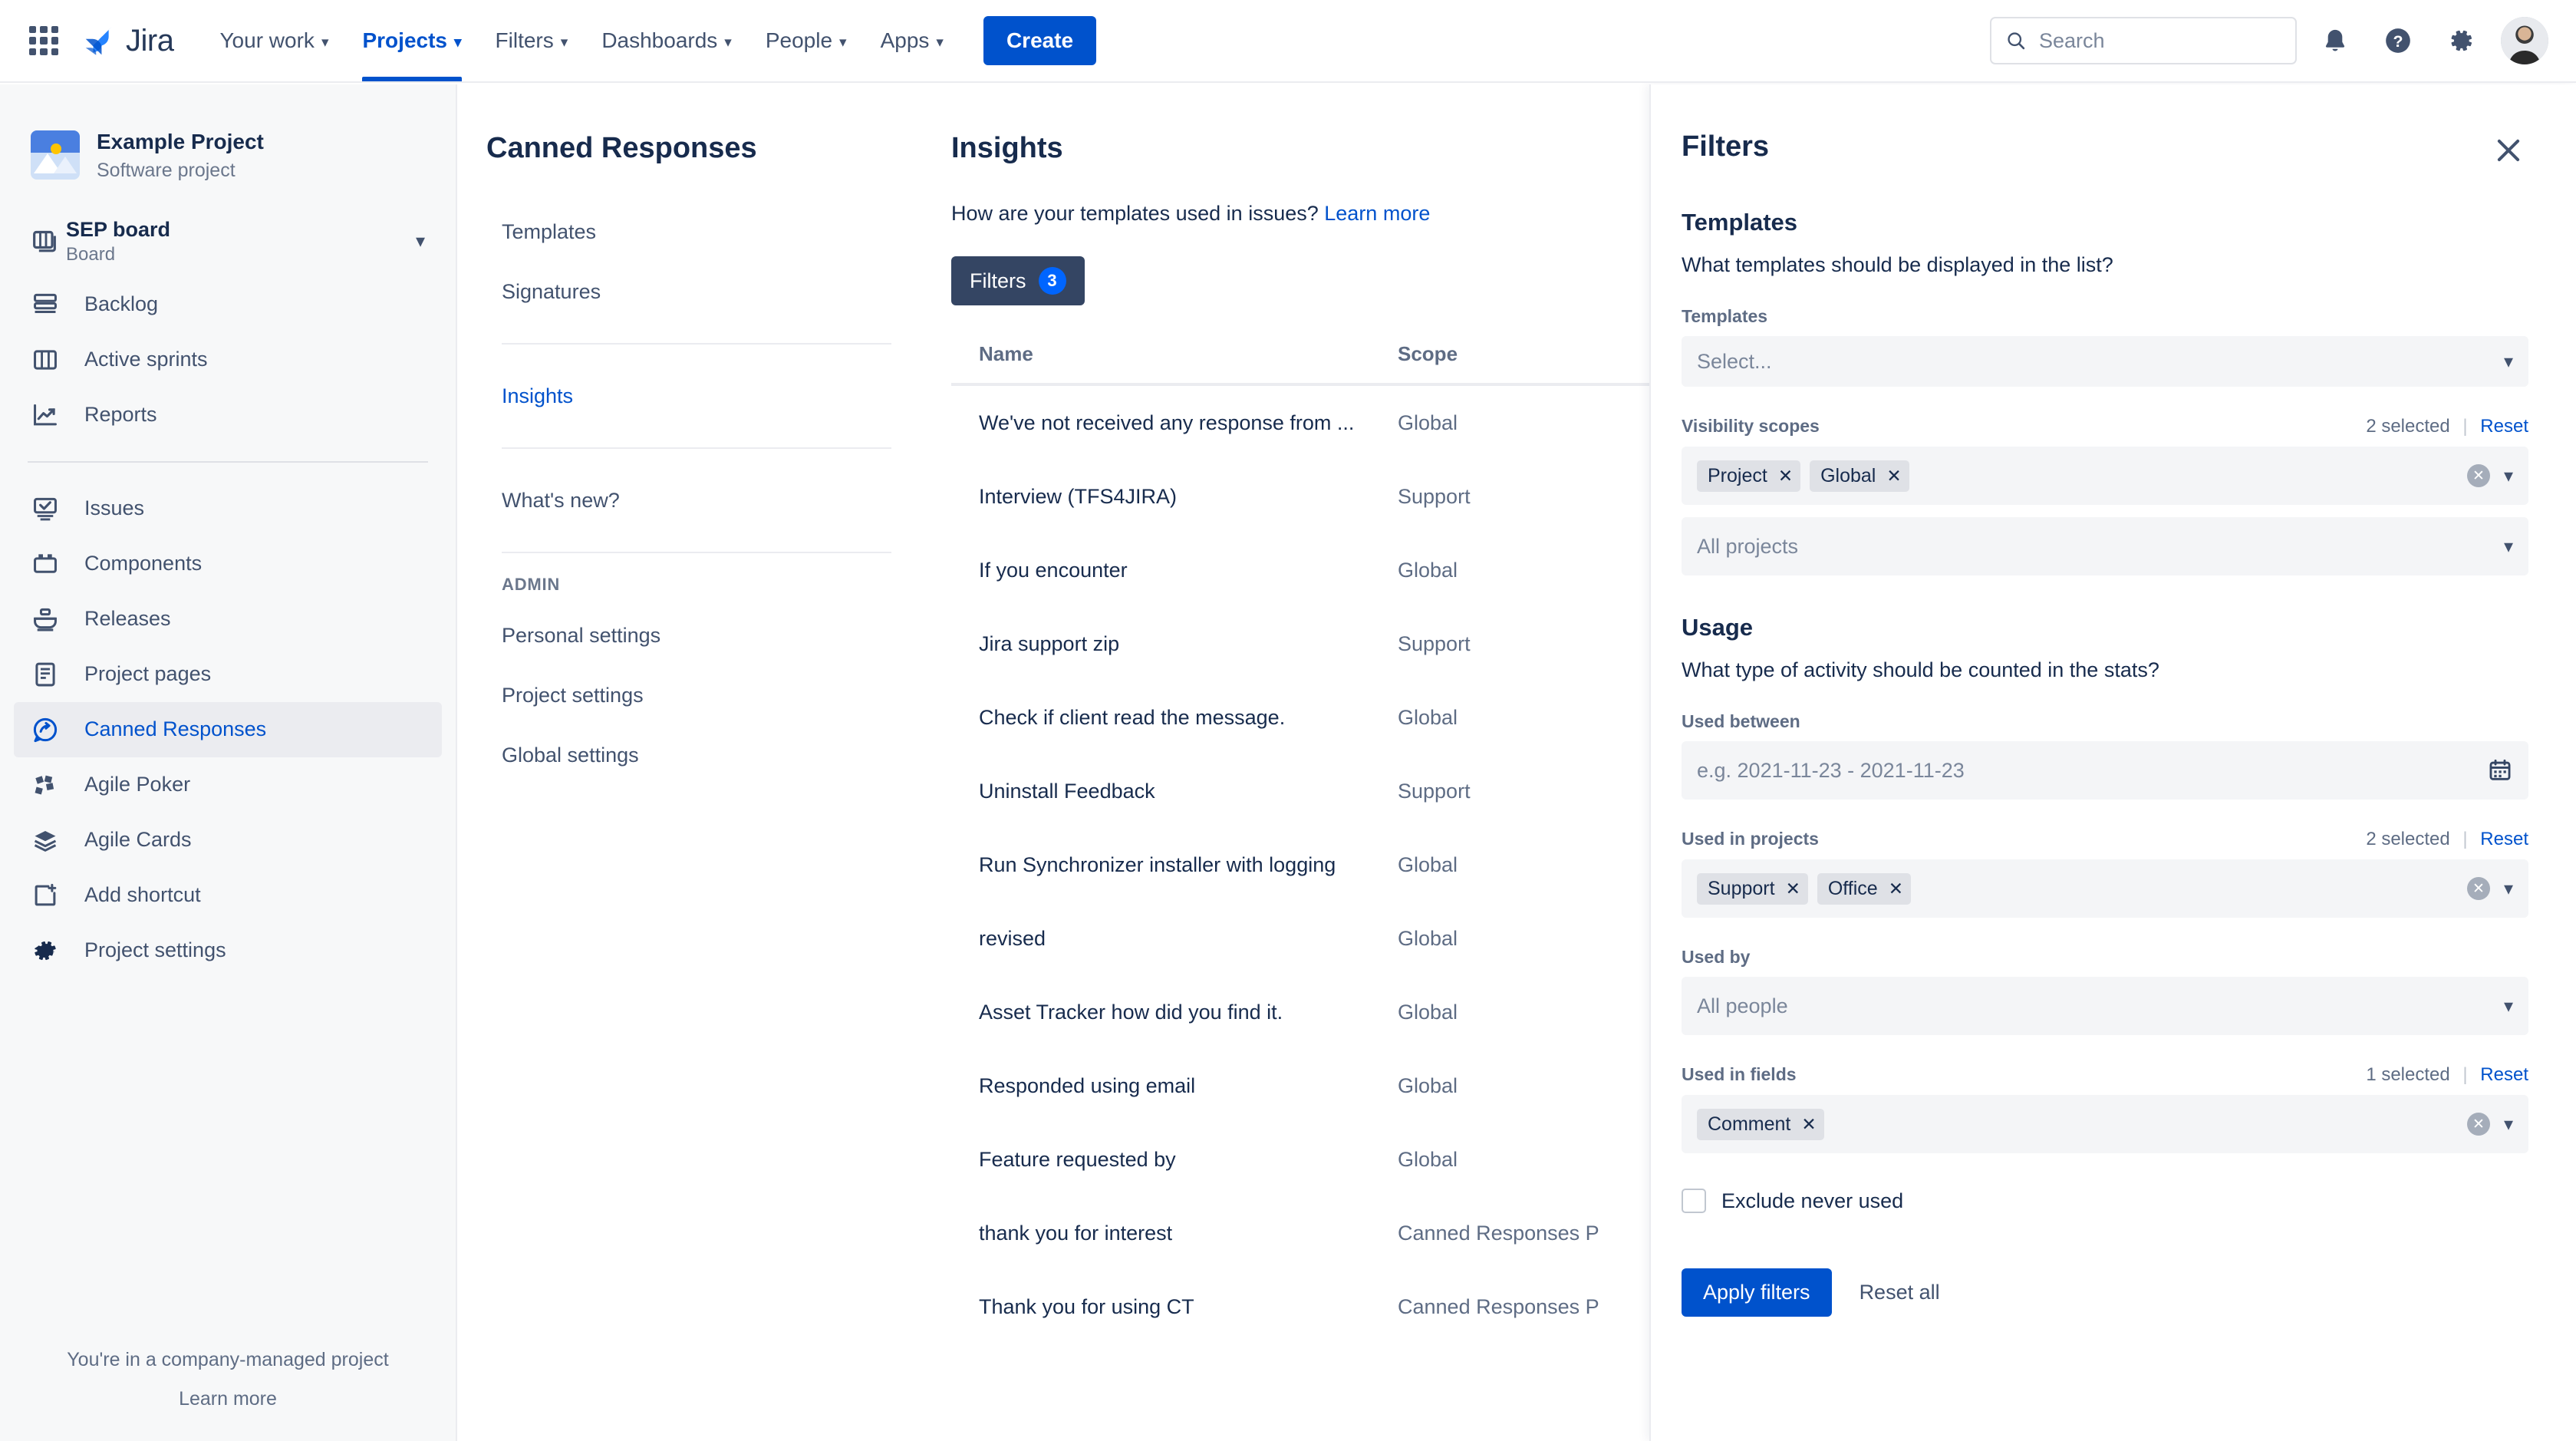  What do you see at coordinates (2524, 40) in the screenshot?
I see `user-avatar` at bounding box center [2524, 40].